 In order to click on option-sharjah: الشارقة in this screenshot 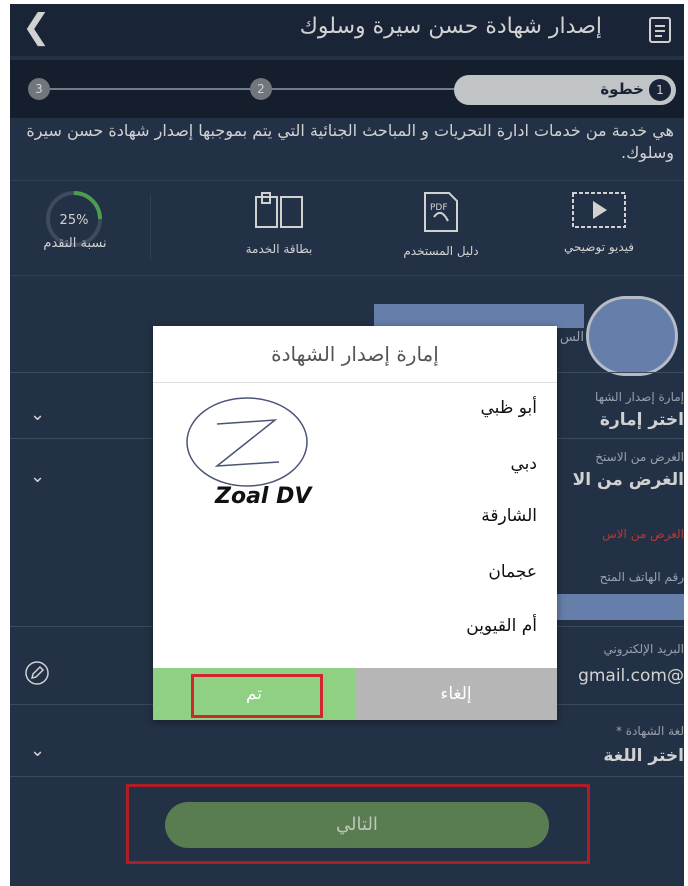, I will do `click(509, 516)`.